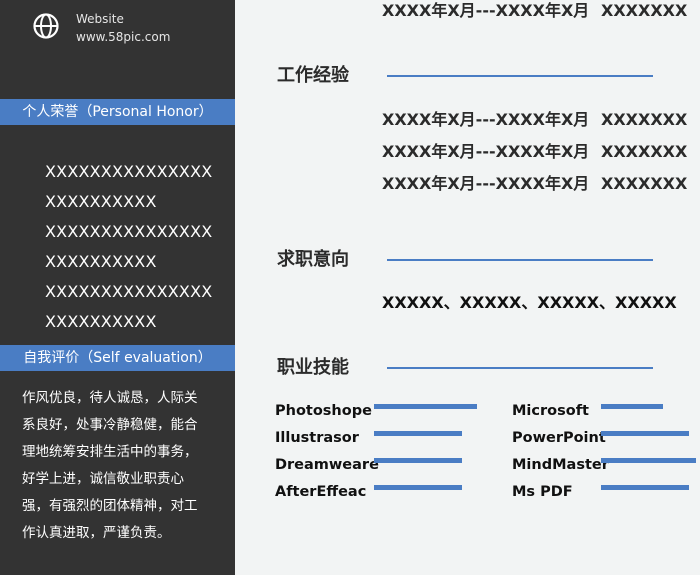 Image resolution: width=700 pixels, height=575 pixels. Describe the element at coordinates (559, 438) in the screenshot. I see `skill-name: PowerPoint` at that location.